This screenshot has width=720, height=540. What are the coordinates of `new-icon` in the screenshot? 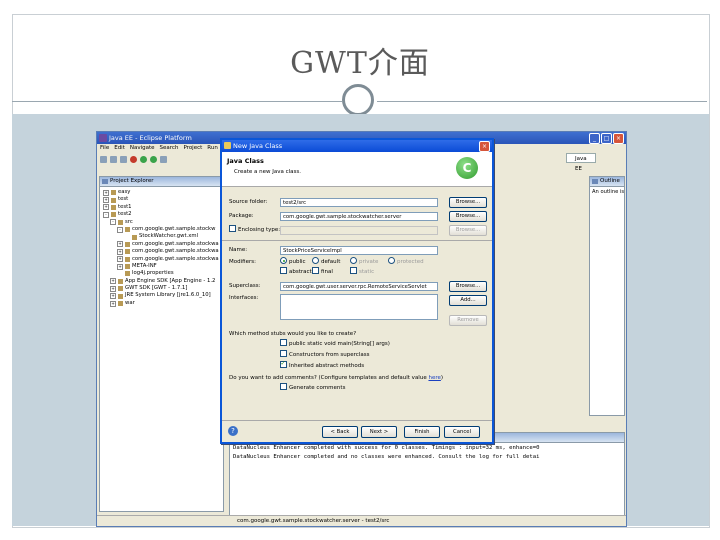 It's located at (103, 159).